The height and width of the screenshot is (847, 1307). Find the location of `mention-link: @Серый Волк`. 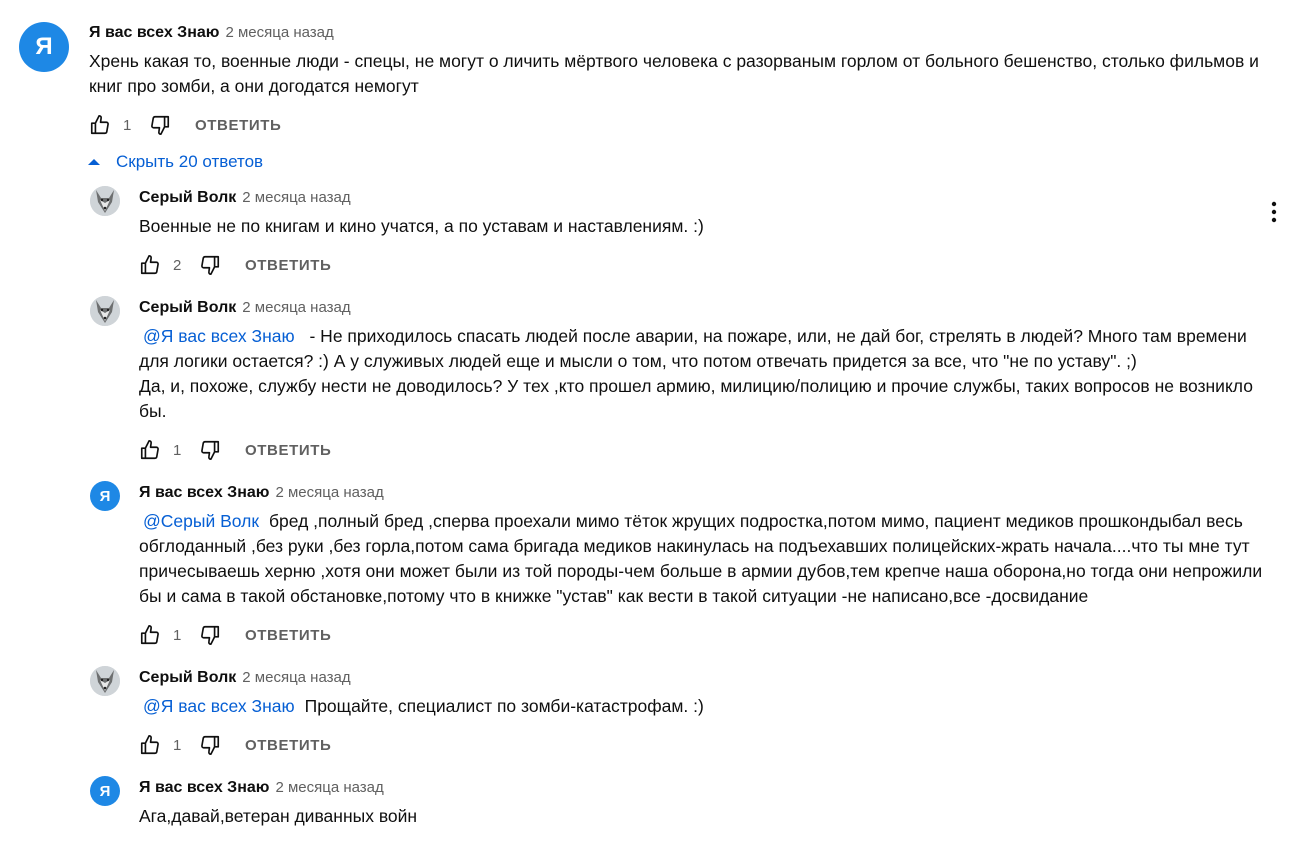

mention-link: @Серый Волк is located at coordinates (201, 521).